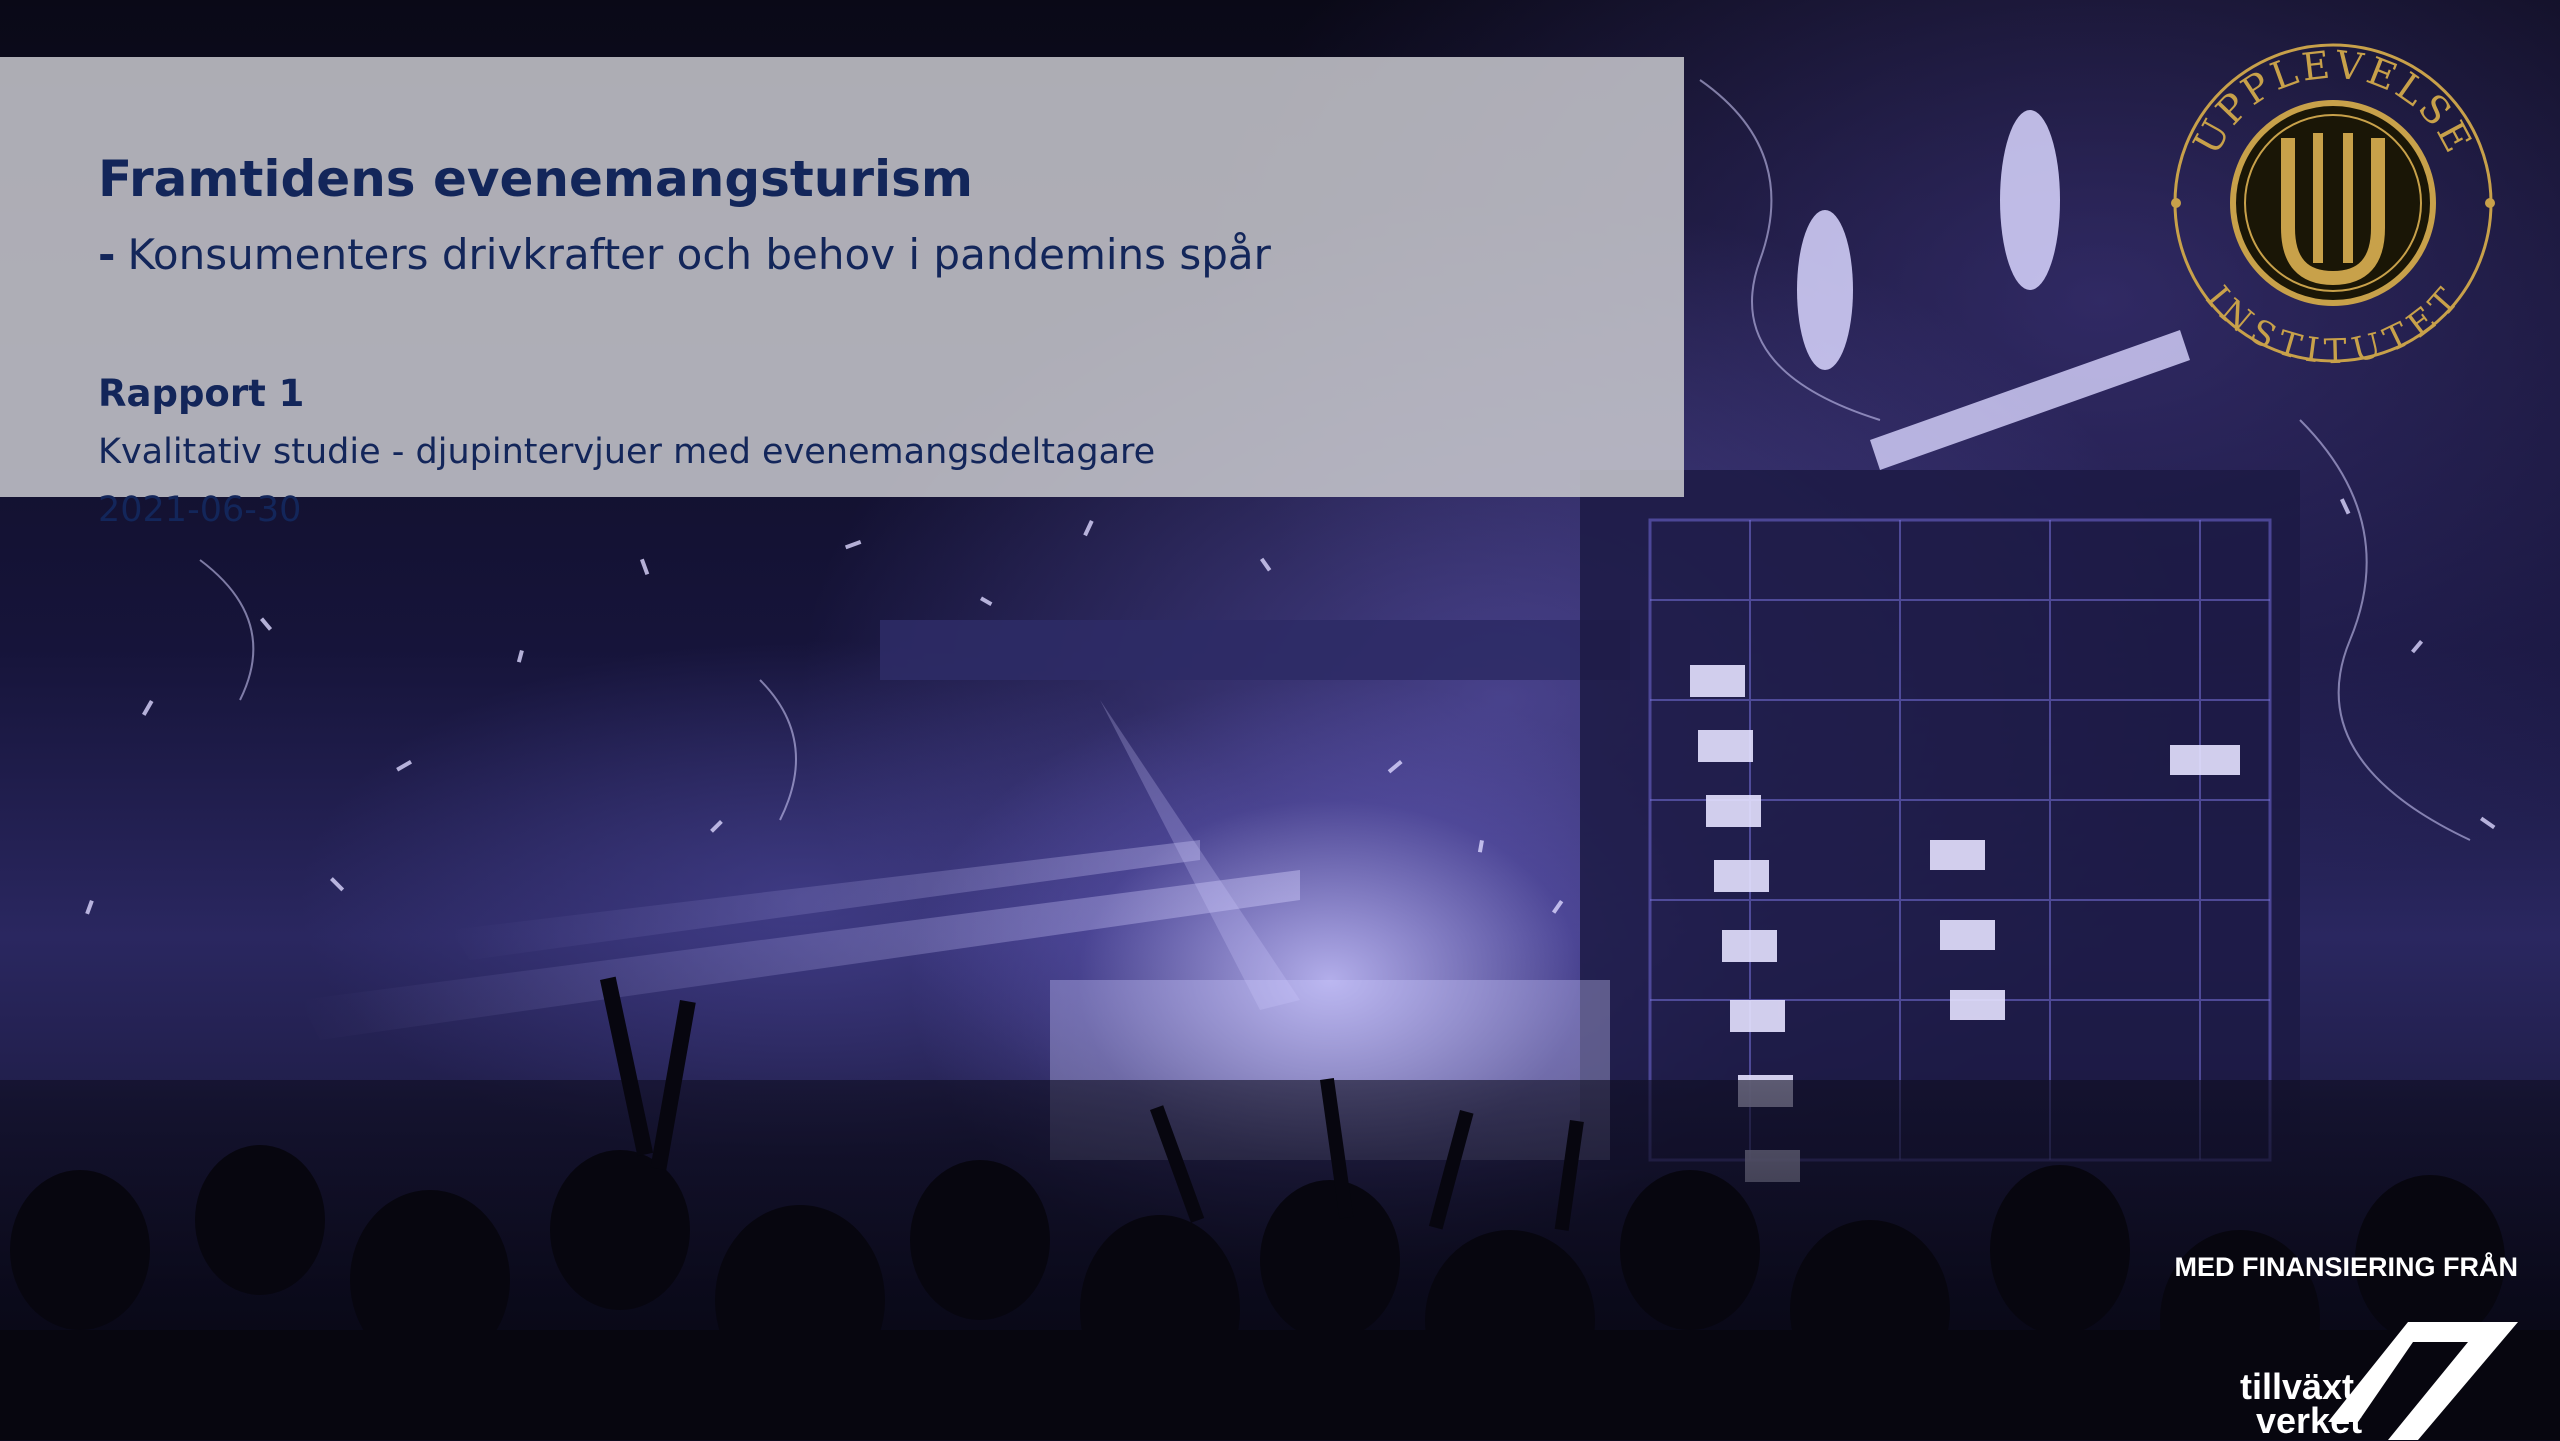  I want to click on report-date: 2021-06-30, so click(200, 510).